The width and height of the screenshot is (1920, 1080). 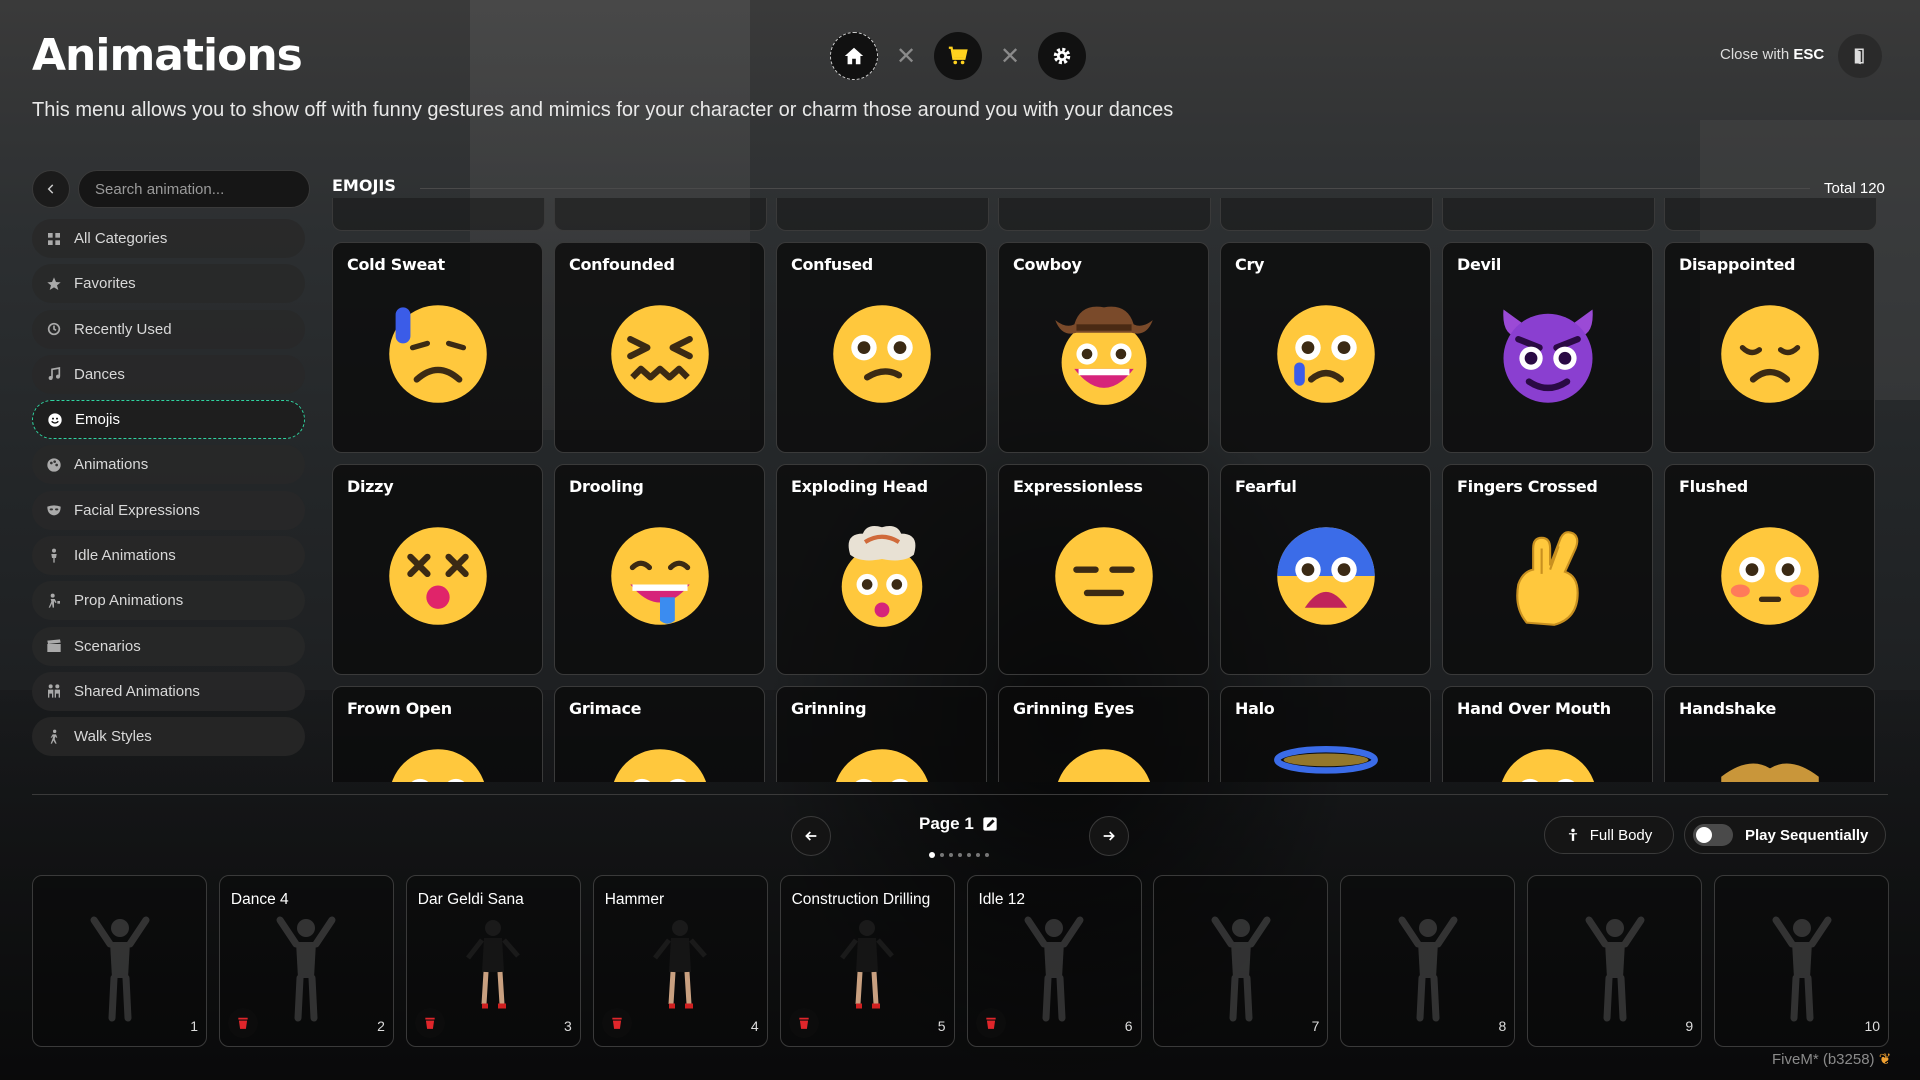 I want to click on slot-name: Idle 12, so click(x=1002, y=899).